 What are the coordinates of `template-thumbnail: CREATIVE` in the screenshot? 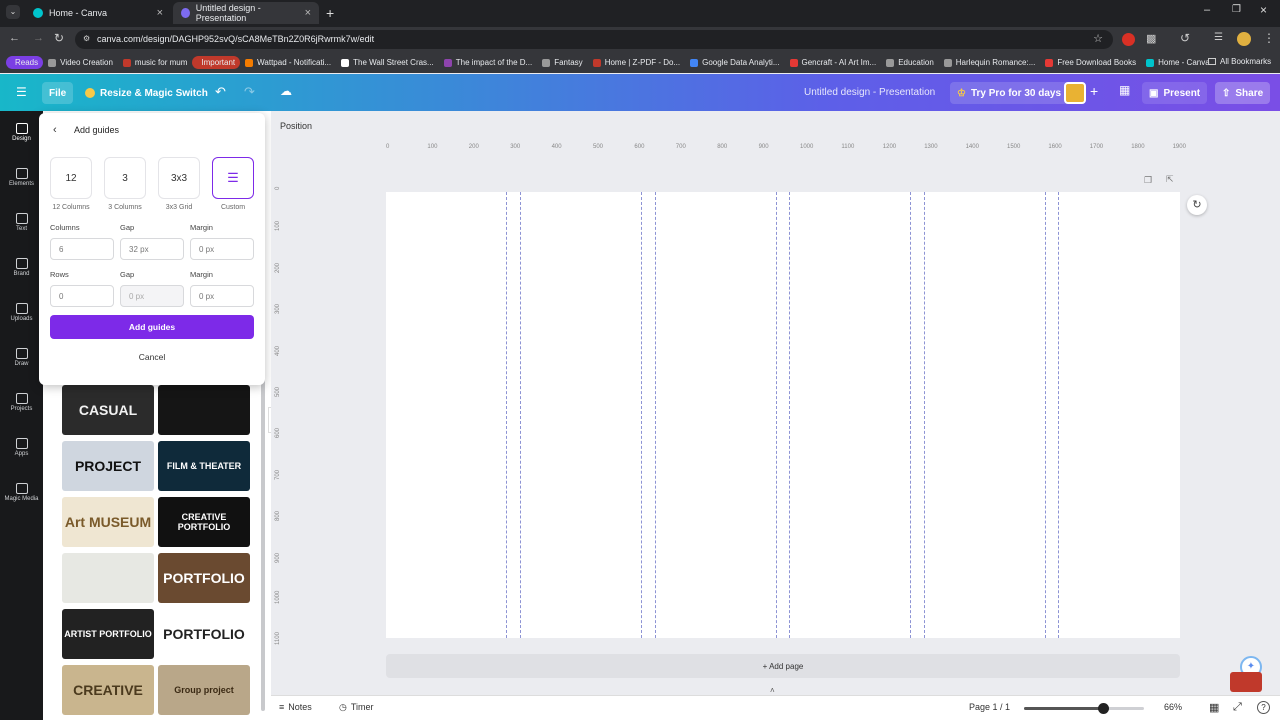 It's located at (108, 690).